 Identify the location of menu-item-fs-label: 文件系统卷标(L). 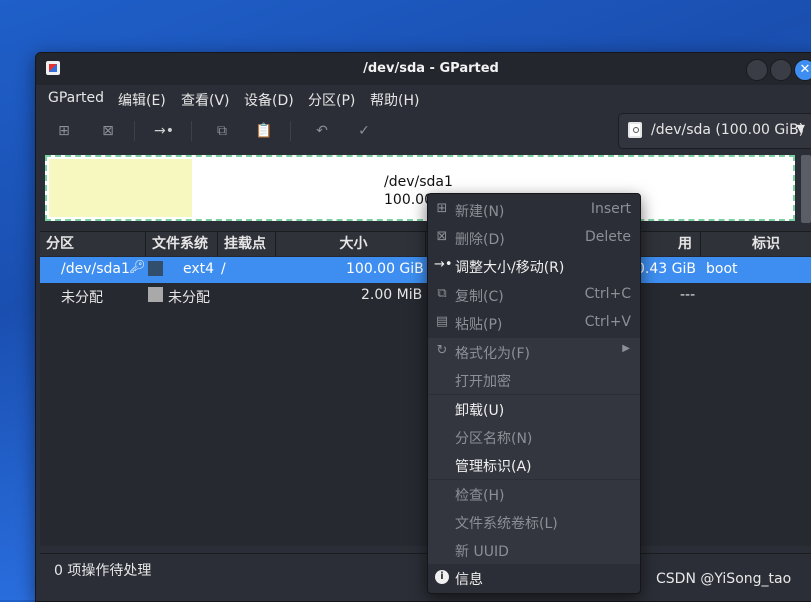
(534, 522).